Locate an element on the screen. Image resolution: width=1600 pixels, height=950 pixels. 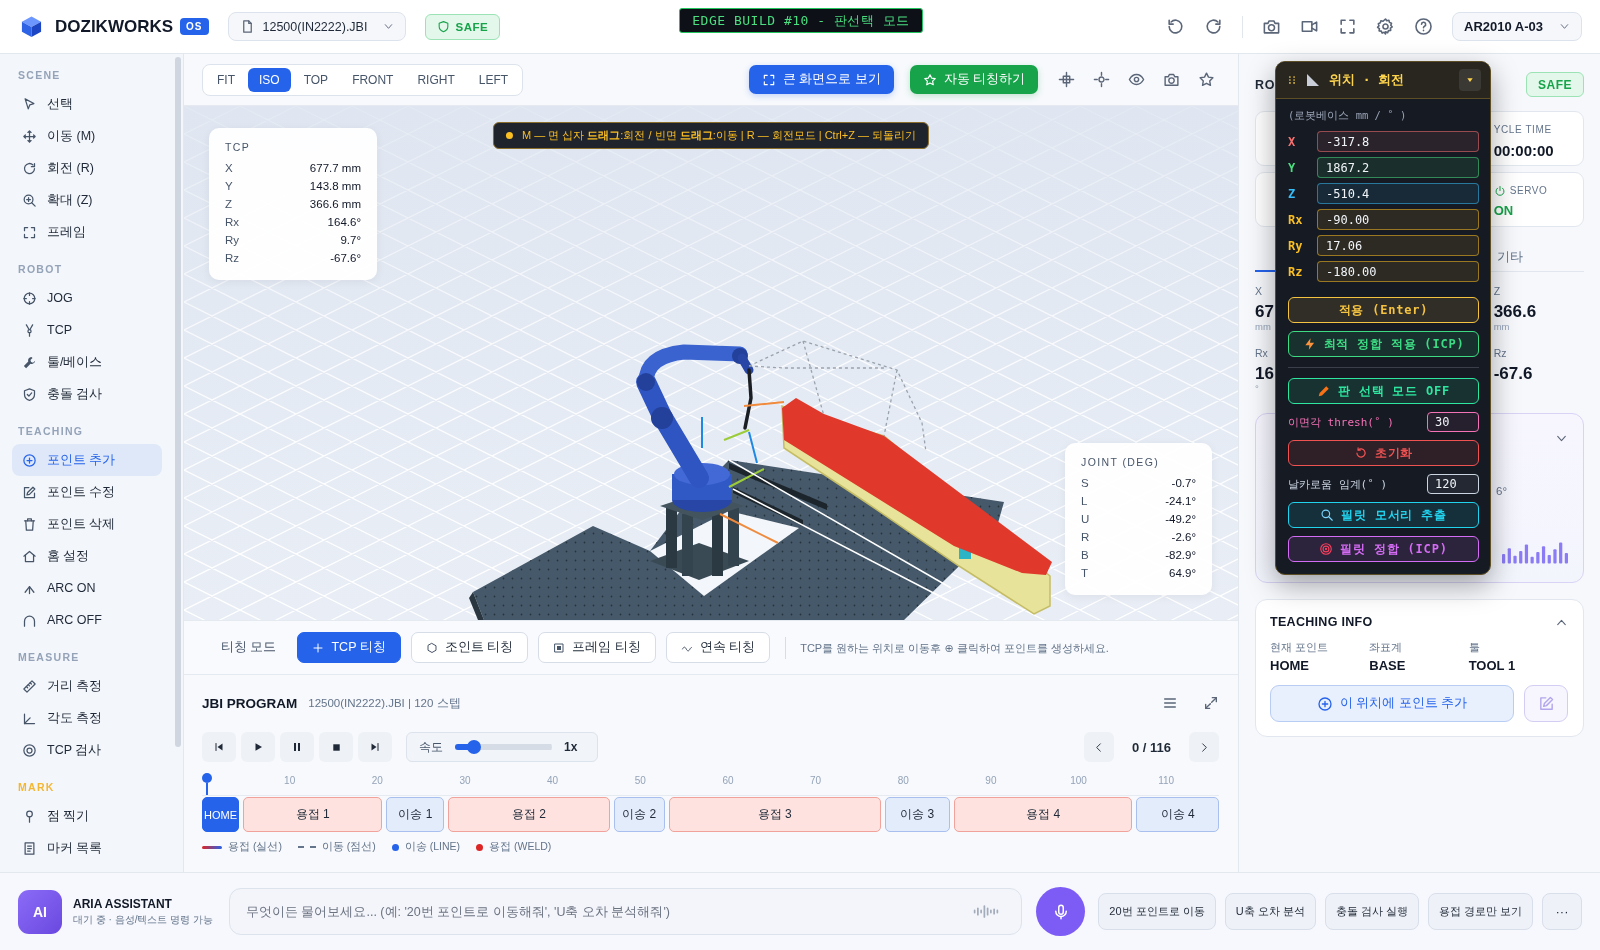
view-tab: FRONT is located at coordinates (373, 79).